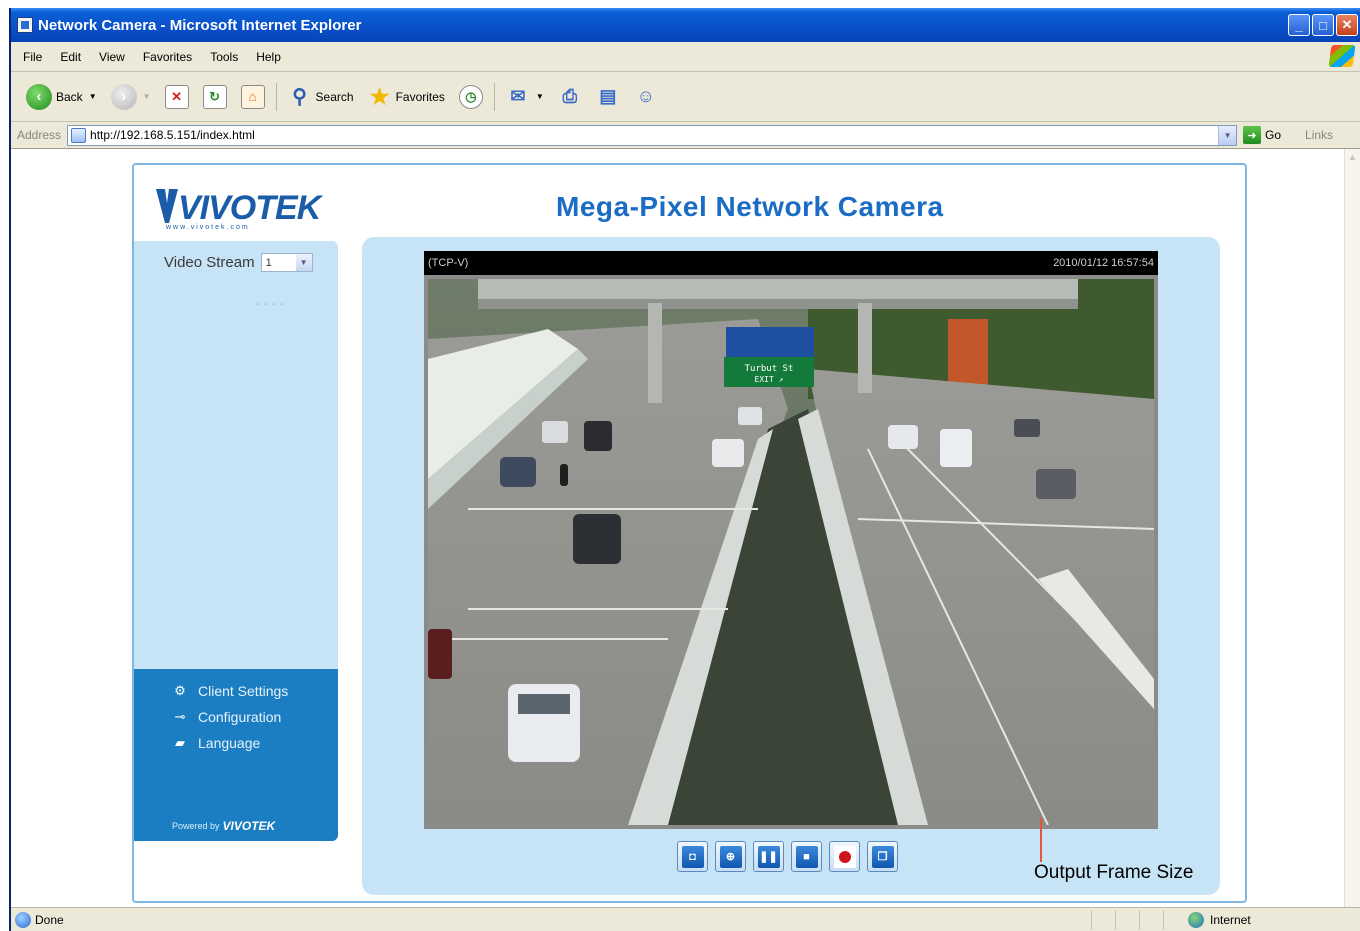  What do you see at coordinates (209, 262) in the screenshot?
I see `video-stream-label: Video Stream` at bounding box center [209, 262].